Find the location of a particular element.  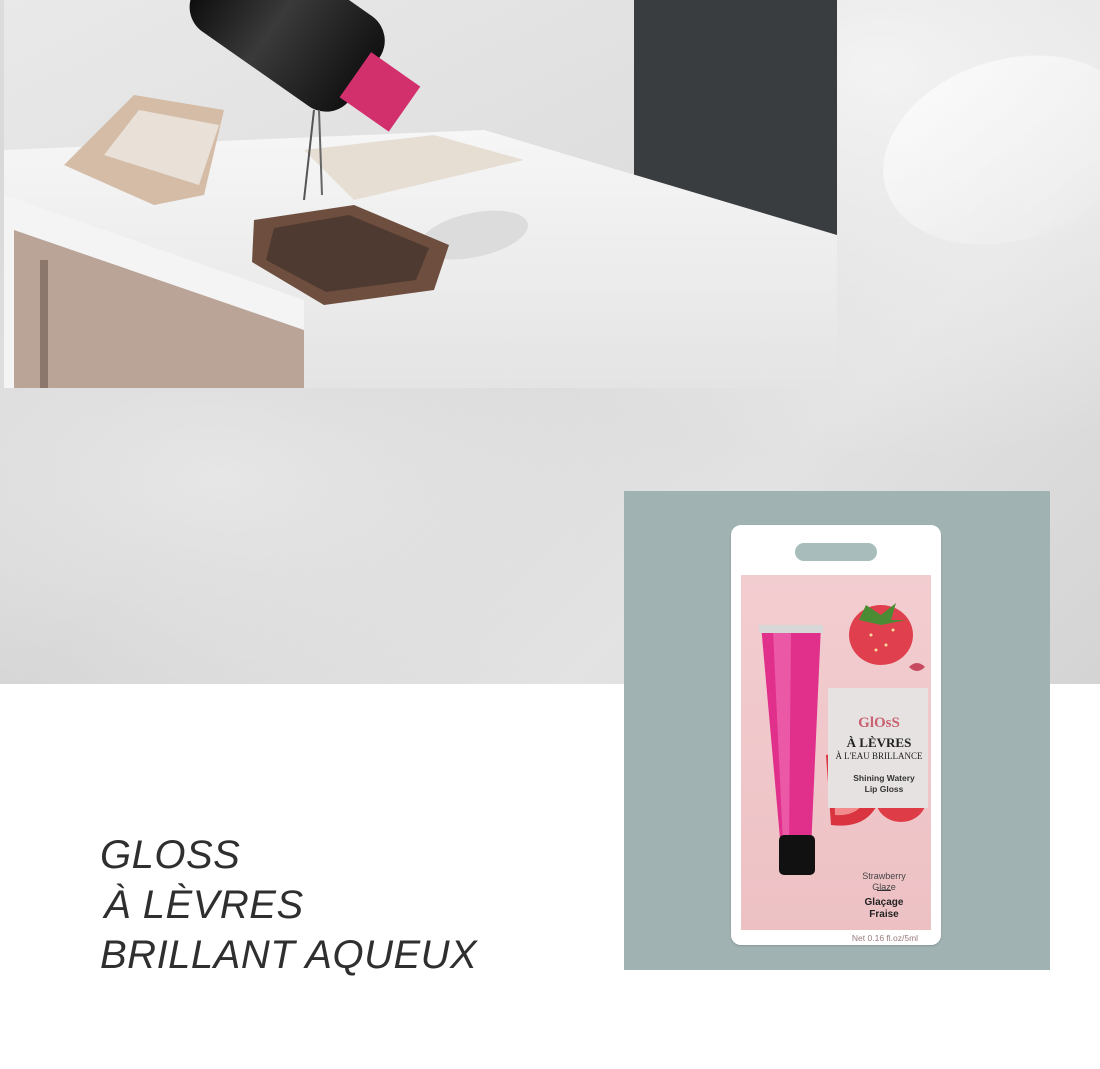

lip-gloss-tube is located at coordinates (791, 750).